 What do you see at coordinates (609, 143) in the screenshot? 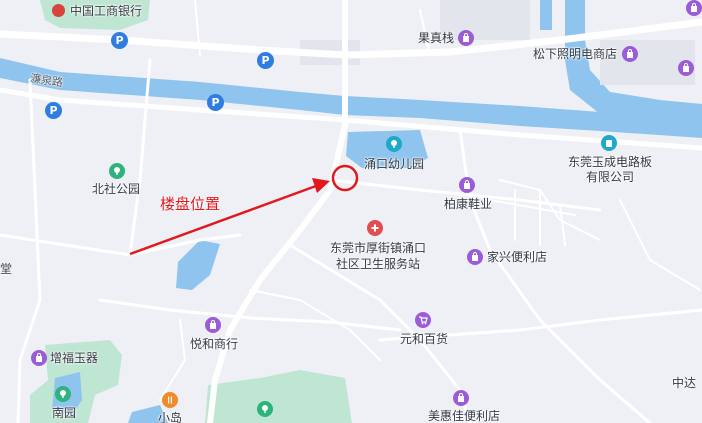
I see `company-icon` at bounding box center [609, 143].